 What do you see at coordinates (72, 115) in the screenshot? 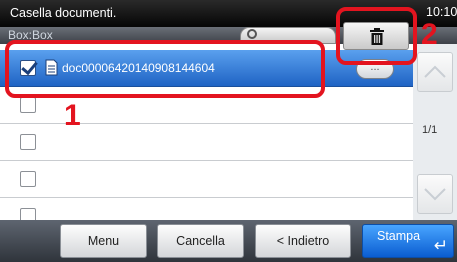
I see `callout-number-1: 1` at bounding box center [72, 115].